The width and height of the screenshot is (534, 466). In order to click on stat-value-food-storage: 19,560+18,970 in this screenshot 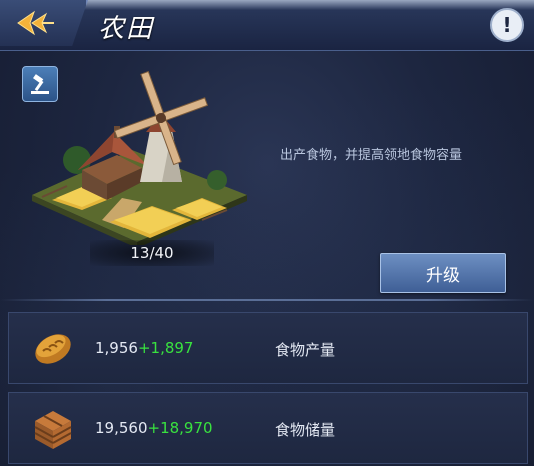, I will do `click(154, 428)`.